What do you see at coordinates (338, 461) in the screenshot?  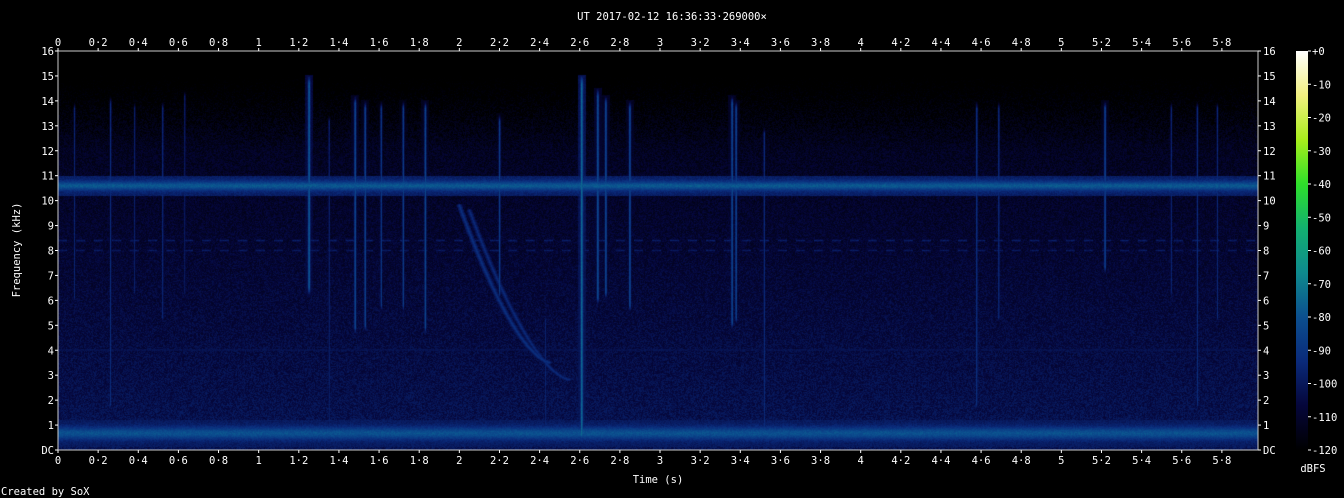 I see `x-tick-label-bottom: 1·4` at bounding box center [338, 461].